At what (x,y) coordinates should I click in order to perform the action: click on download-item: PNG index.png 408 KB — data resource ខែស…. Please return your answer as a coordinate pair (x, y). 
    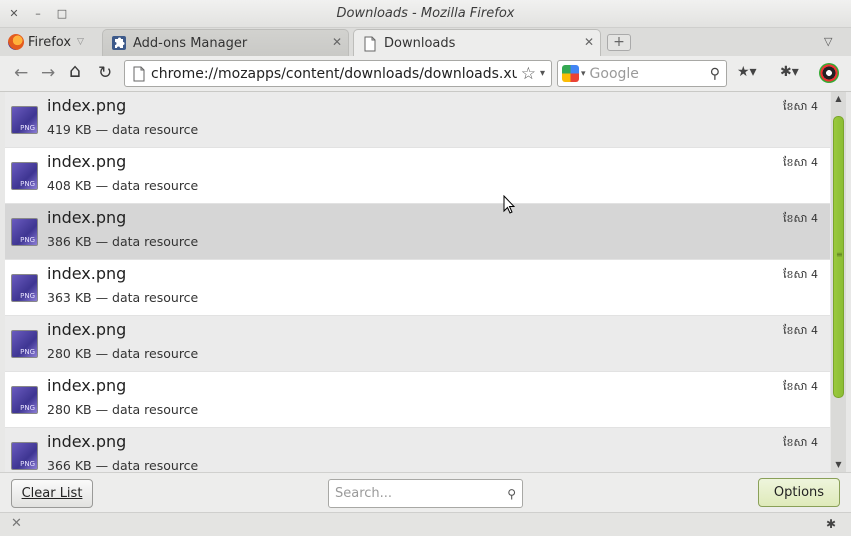
    Looking at the image, I should click on (417, 176).